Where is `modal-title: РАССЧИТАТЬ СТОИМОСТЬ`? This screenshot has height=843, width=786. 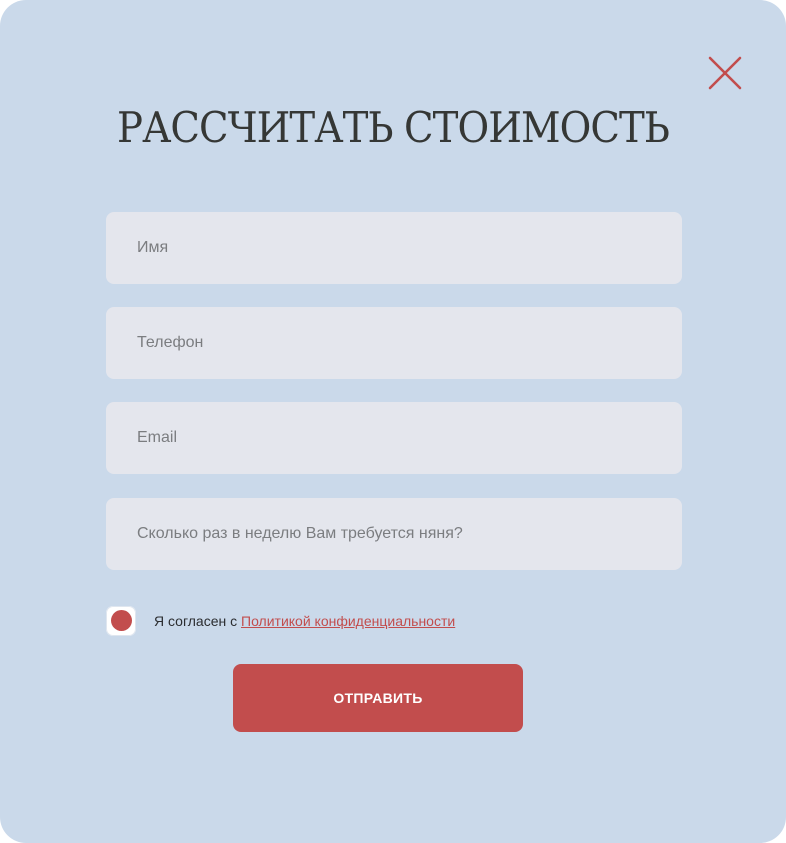 modal-title: РАССЧИТАТЬ СТОИМОСТЬ is located at coordinates (393, 127).